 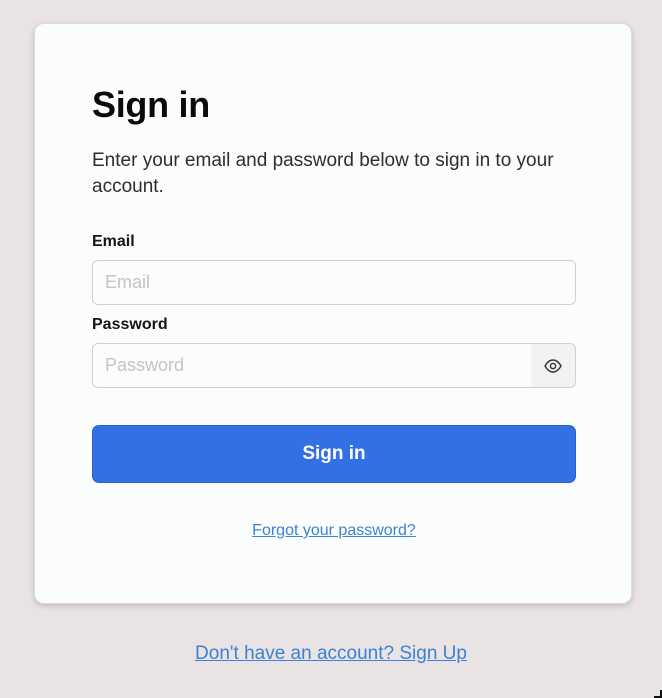 I want to click on password-field, so click(x=312, y=365).